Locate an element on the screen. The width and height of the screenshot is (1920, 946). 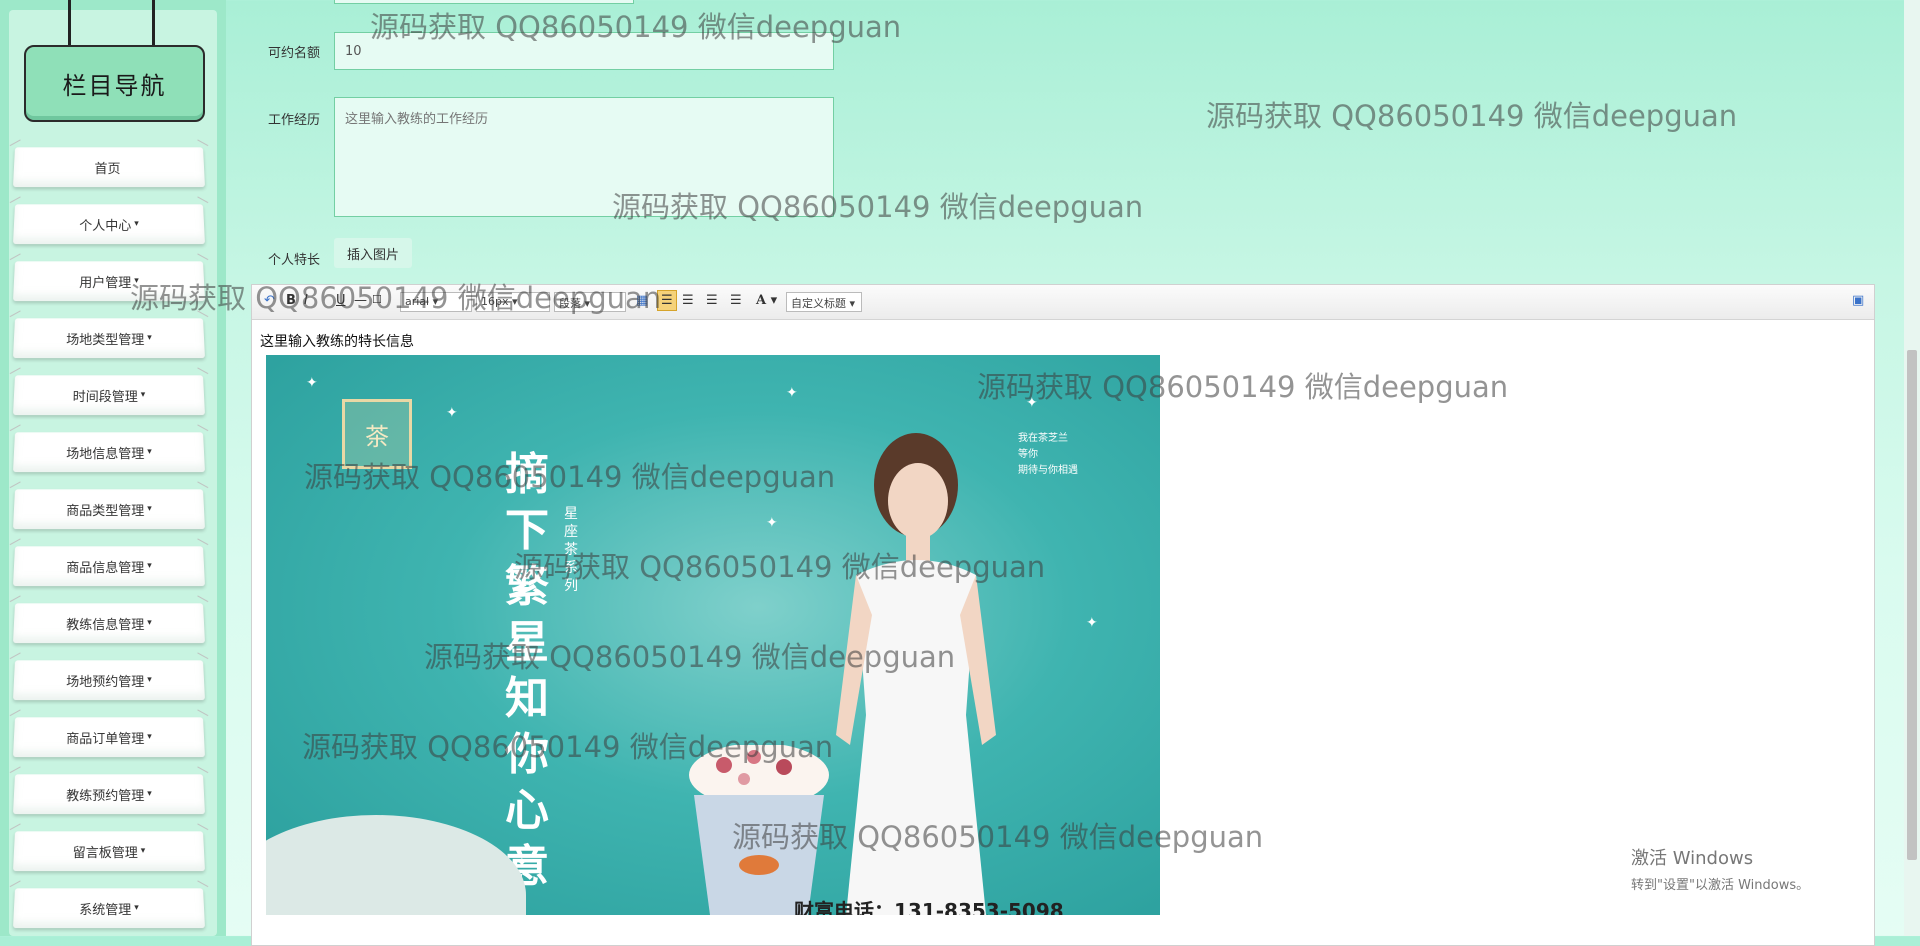
poster-note: 我在茶芝兰 等你 期待与你相遇 is located at coordinates (1048, 455).